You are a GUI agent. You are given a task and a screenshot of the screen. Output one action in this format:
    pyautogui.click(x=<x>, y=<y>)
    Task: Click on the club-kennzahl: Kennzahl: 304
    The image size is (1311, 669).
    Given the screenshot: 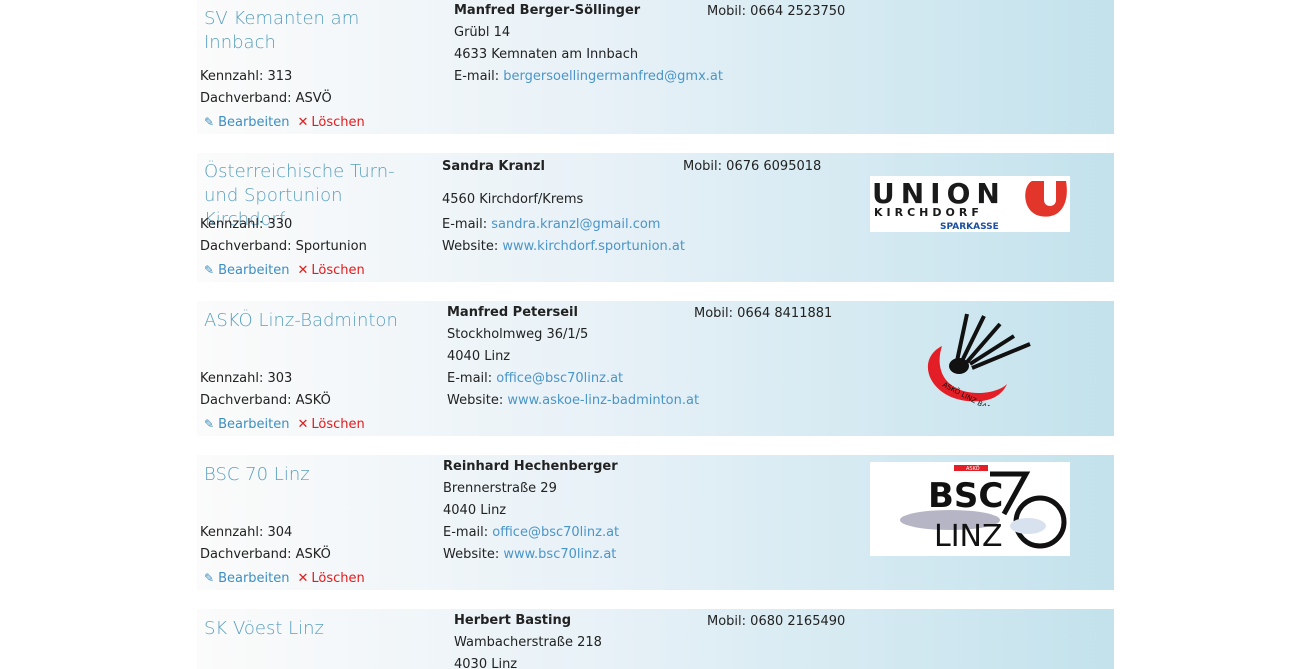 What is the action you would take?
    pyautogui.click(x=246, y=532)
    